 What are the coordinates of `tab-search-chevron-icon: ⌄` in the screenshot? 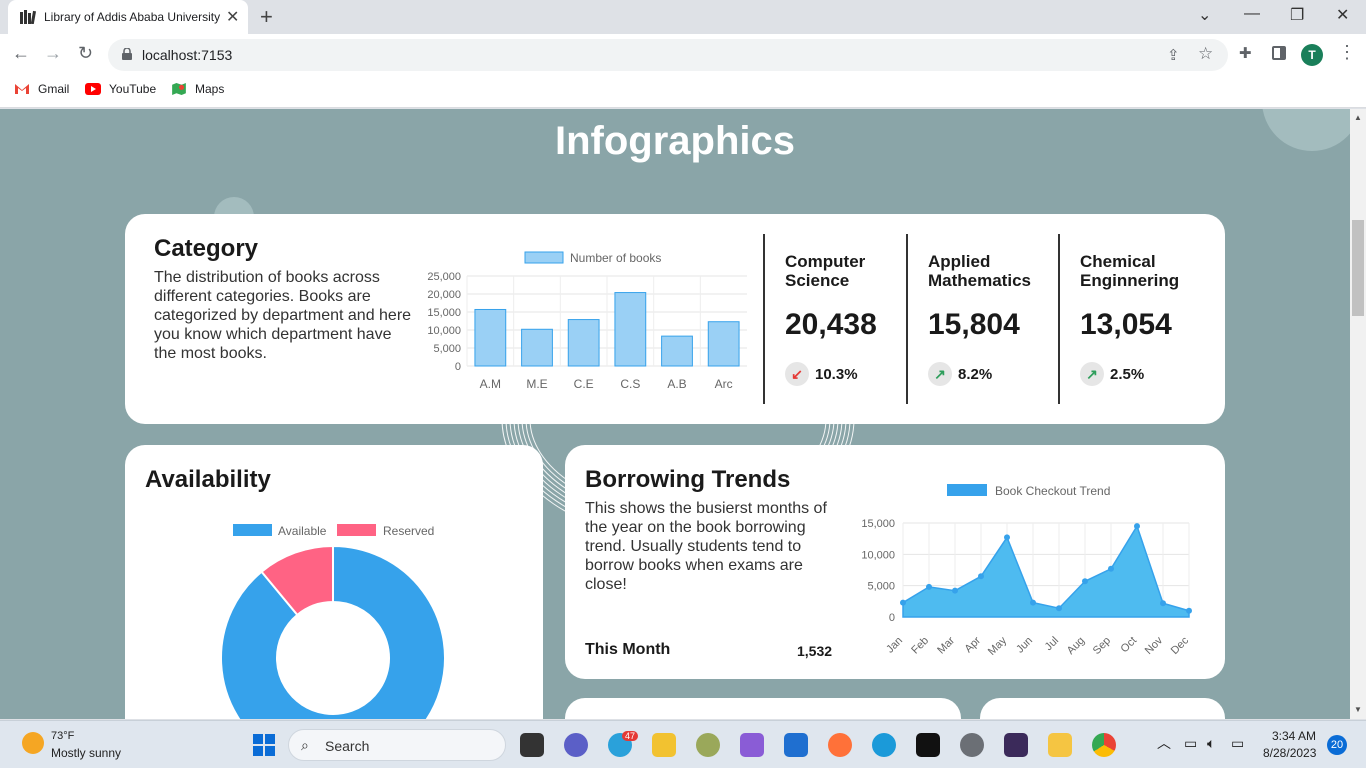 It's located at (1204, 15).